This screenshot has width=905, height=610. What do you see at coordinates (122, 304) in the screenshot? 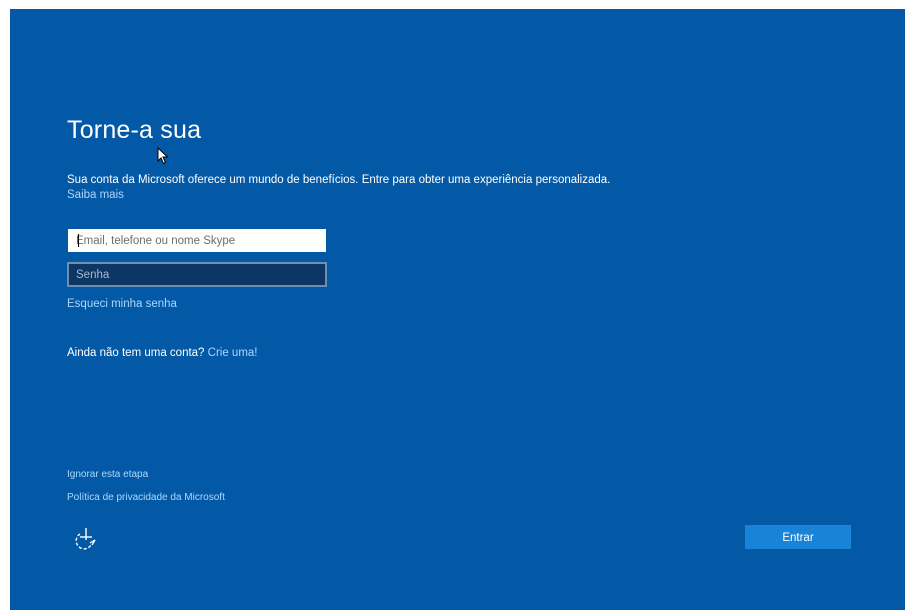
I see `forgot-password-link: Esqueci minha senha` at bounding box center [122, 304].